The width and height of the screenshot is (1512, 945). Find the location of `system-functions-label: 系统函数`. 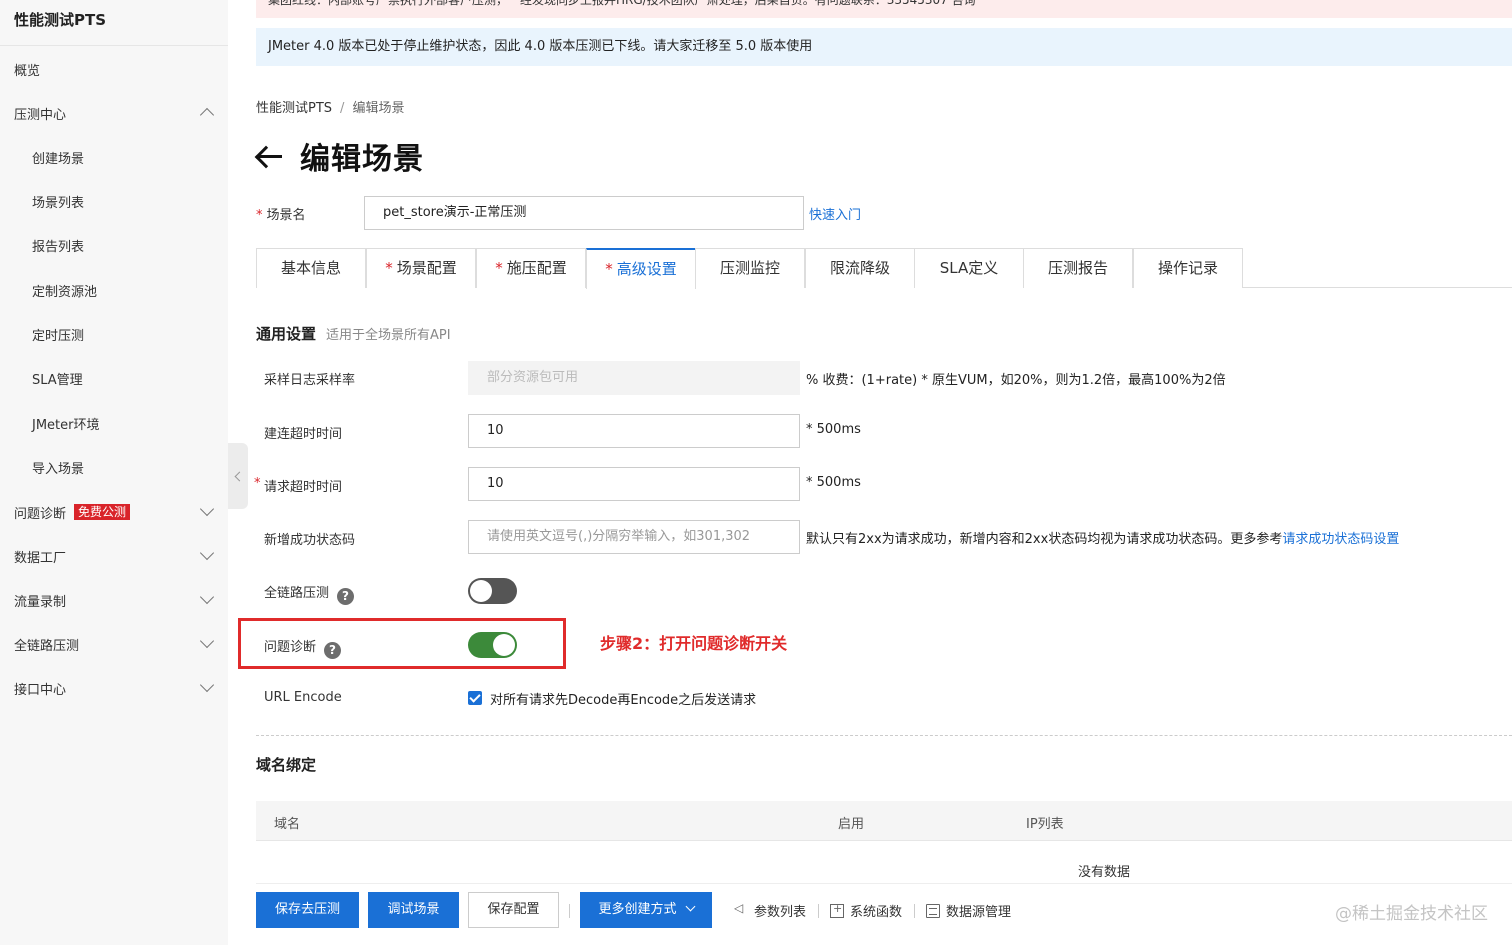

system-functions-label: 系统函数 is located at coordinates (876, 912).